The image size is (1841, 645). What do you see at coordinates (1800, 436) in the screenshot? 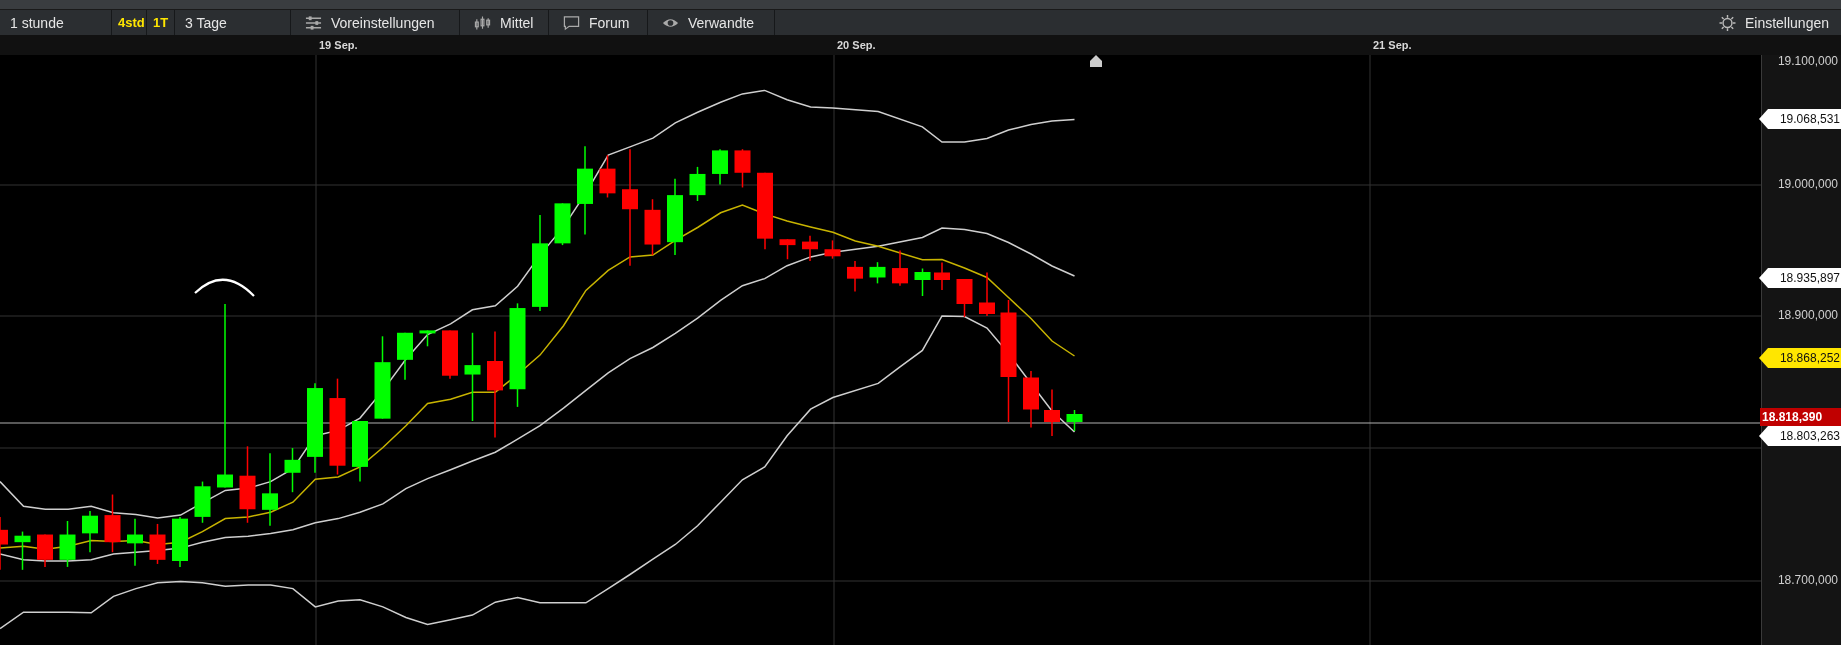
I see `price-tag: 18.803,263` at bounding box center [1800, 436].